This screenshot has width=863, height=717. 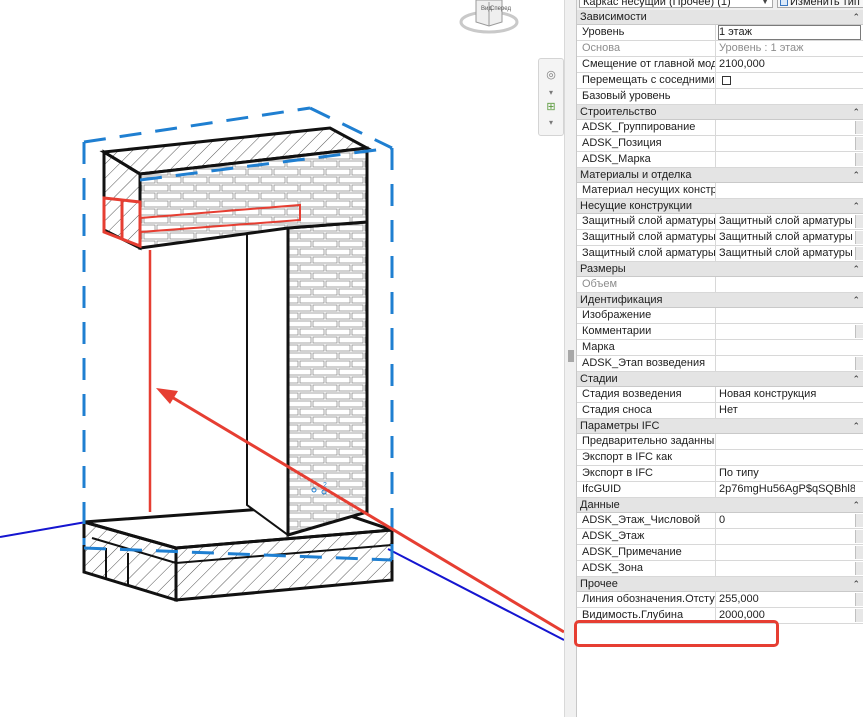 What do you see at coordinates (720, 49) in the screenshot?
I see `property-row: Основа Уровень : 1 этаж` at bounding box center [720, 49].